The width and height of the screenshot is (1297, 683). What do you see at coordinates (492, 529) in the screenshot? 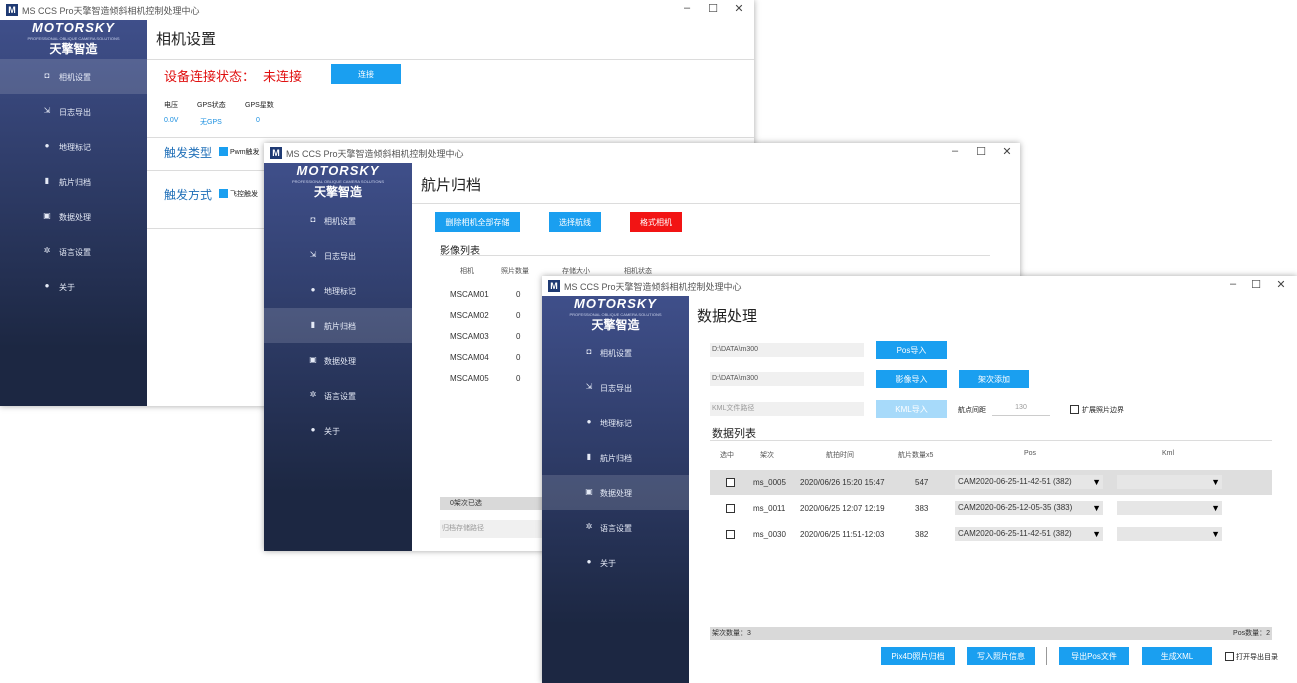
I see `archive-path-input: 归档存储路径` at bounding box center [492, 529].